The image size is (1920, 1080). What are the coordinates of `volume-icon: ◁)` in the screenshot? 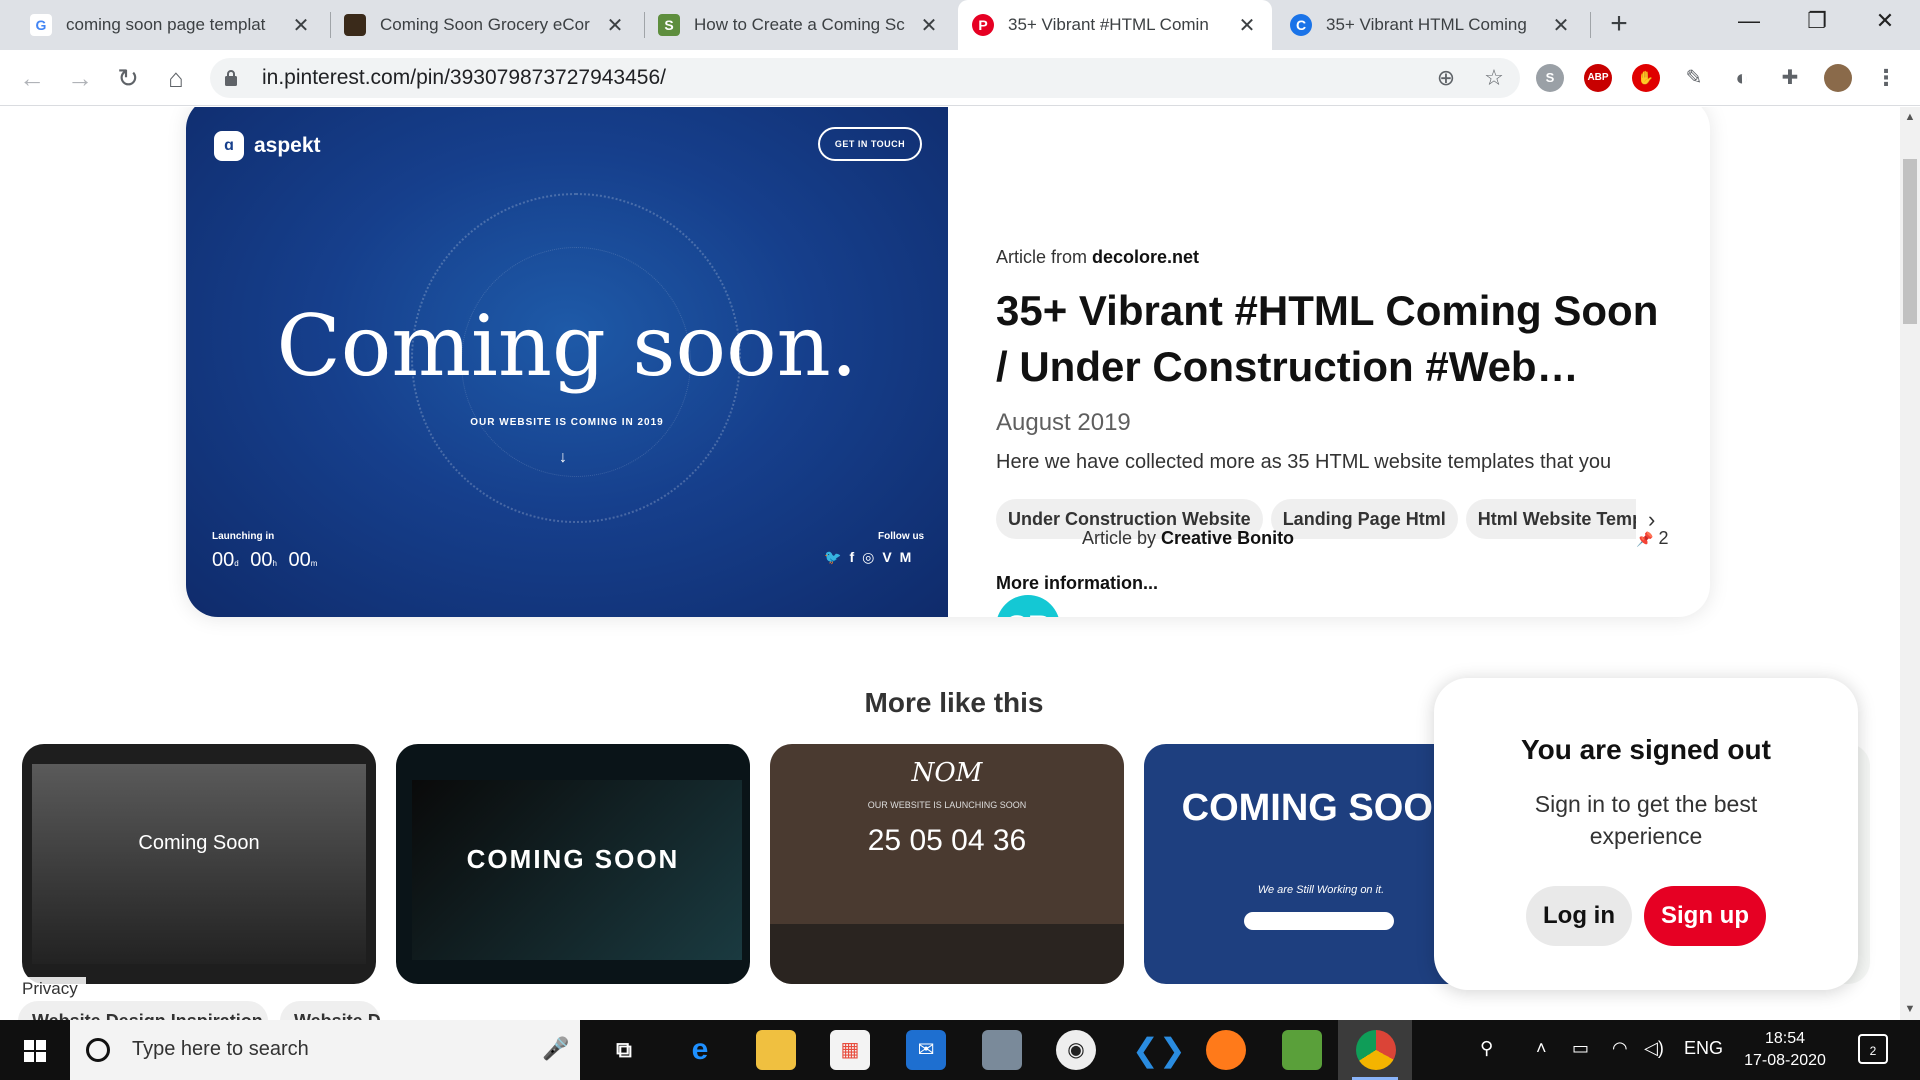 It's located at (1654, 1048).